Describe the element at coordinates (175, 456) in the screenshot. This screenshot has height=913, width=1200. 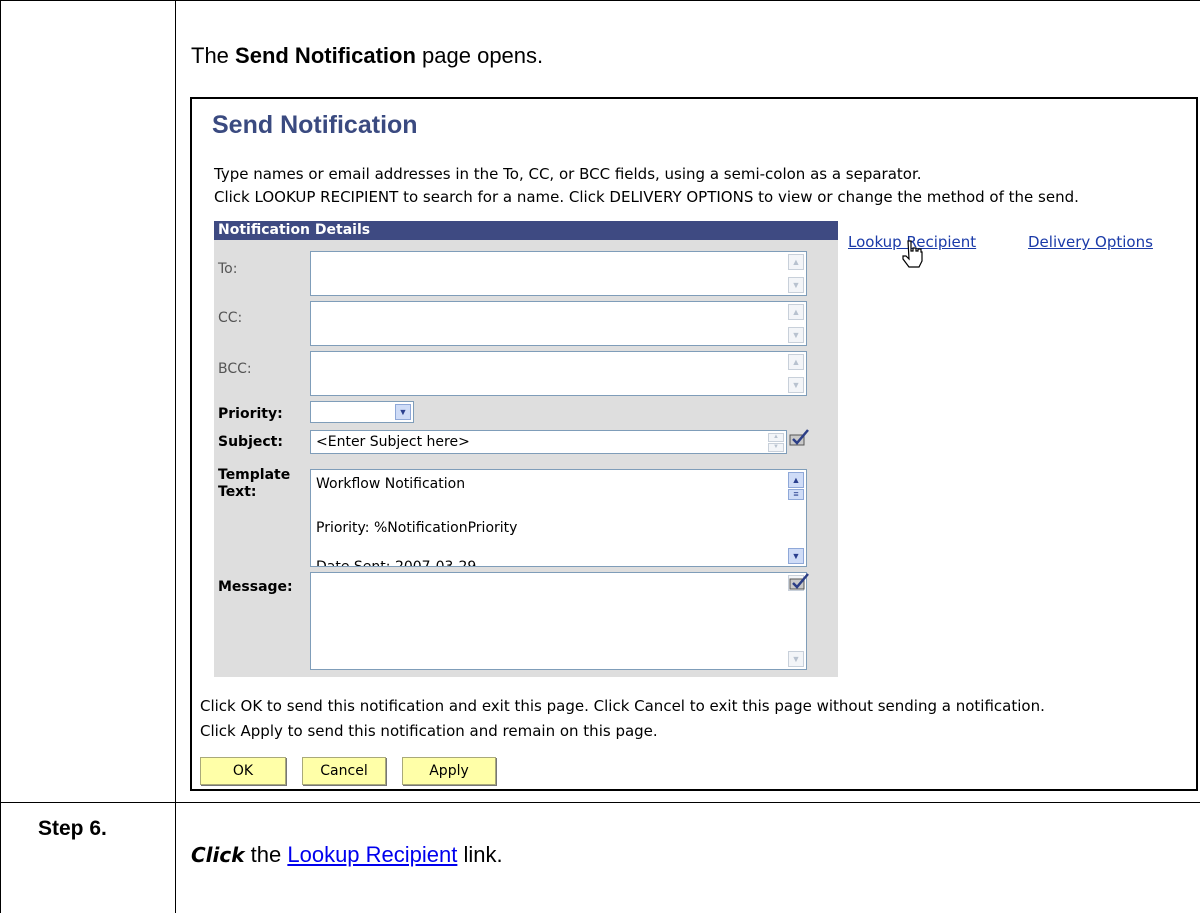
I see `table-column-divider` at that location.